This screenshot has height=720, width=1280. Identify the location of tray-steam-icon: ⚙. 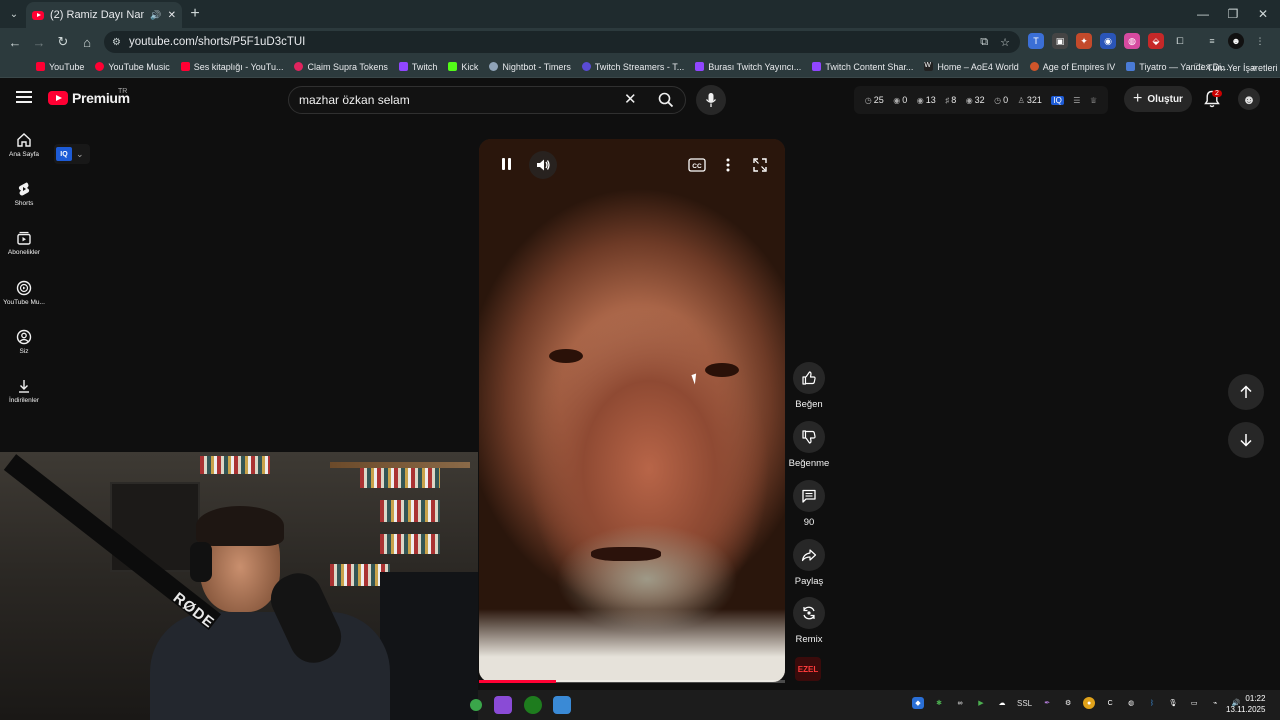
(1068, 703).